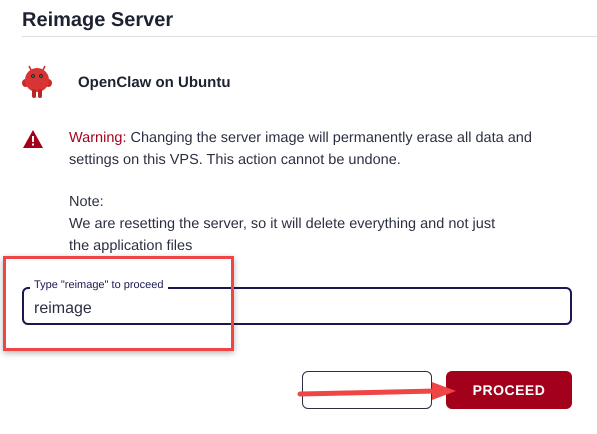 This screenshot has width=597, height=434. I want to click on warning-text: Warning: Changing the server image will permanently erase all data and settings on this VPS. This action cannot be undone., so click(301, 149).